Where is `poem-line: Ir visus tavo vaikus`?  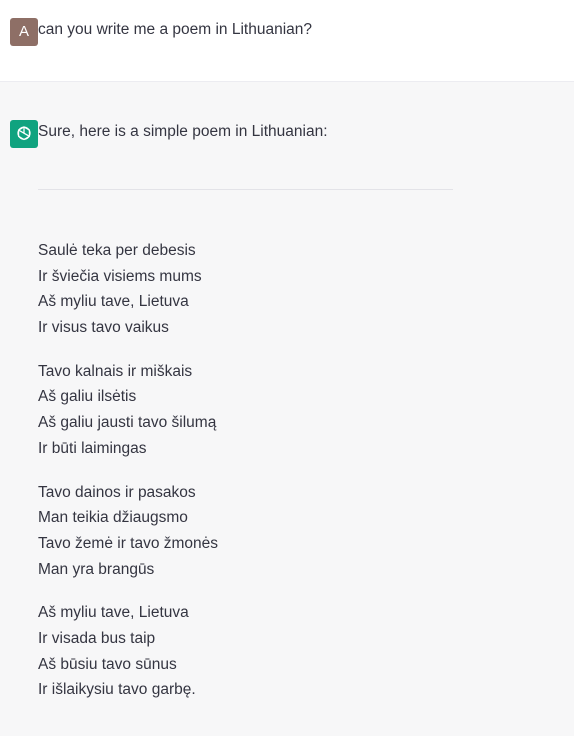
poem-line: Ir visus tavo vaikus is located at coordinates (103, 328).